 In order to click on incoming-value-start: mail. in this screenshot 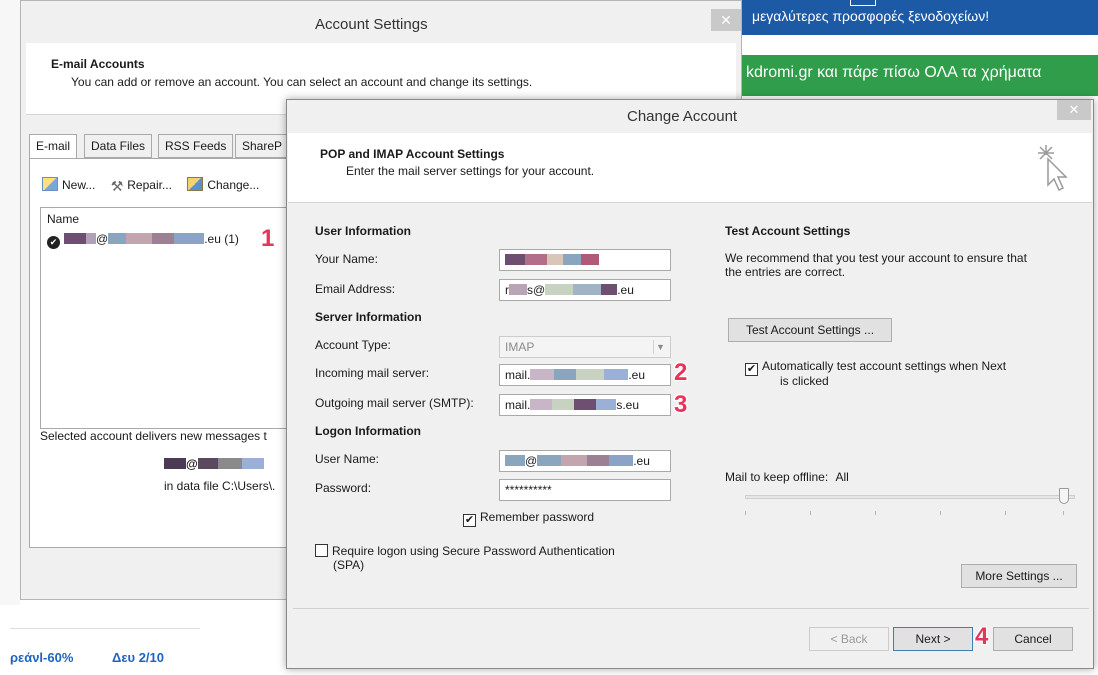, I will do `click(518, 375)`.